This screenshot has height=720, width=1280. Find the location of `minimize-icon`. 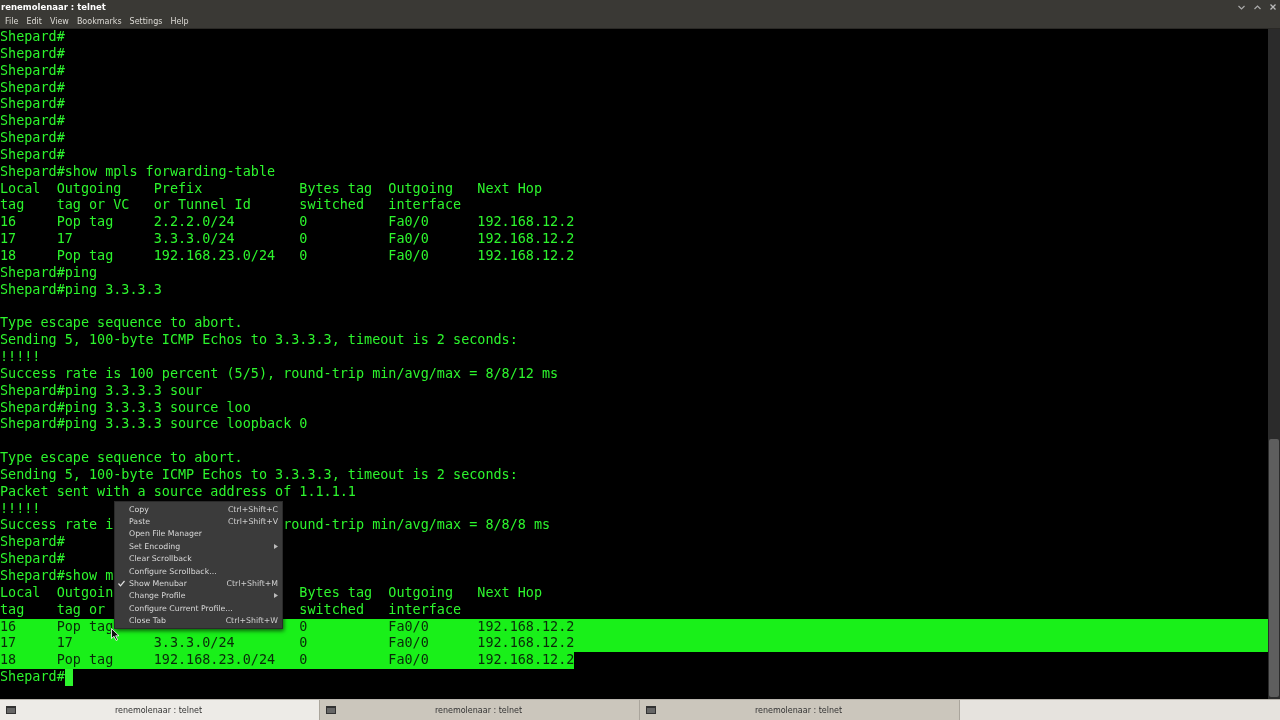

minimize-icon is located at coordinates (1241, 7).